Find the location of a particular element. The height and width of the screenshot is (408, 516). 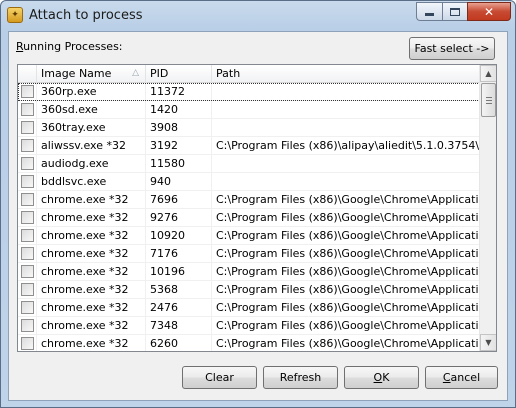

fast-select-button: Fast select -> is located at coordinates (452, 48).